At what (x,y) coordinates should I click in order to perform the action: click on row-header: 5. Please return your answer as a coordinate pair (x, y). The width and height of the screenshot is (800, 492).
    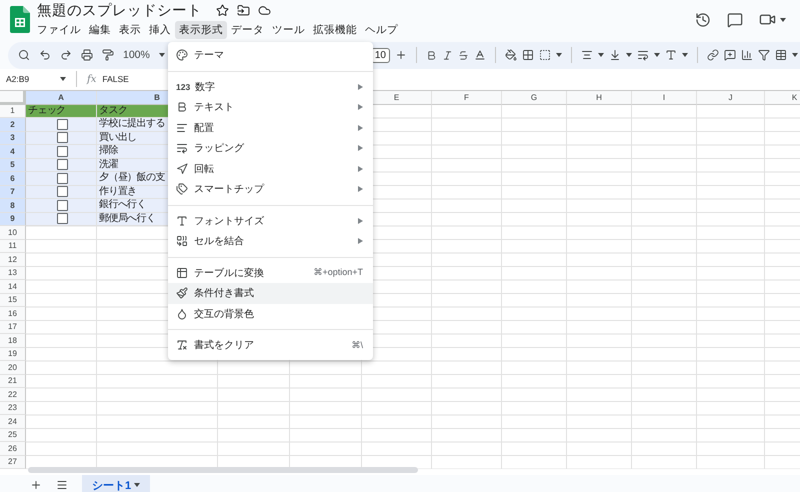
    Looking at the image, I should click on (13, 165).